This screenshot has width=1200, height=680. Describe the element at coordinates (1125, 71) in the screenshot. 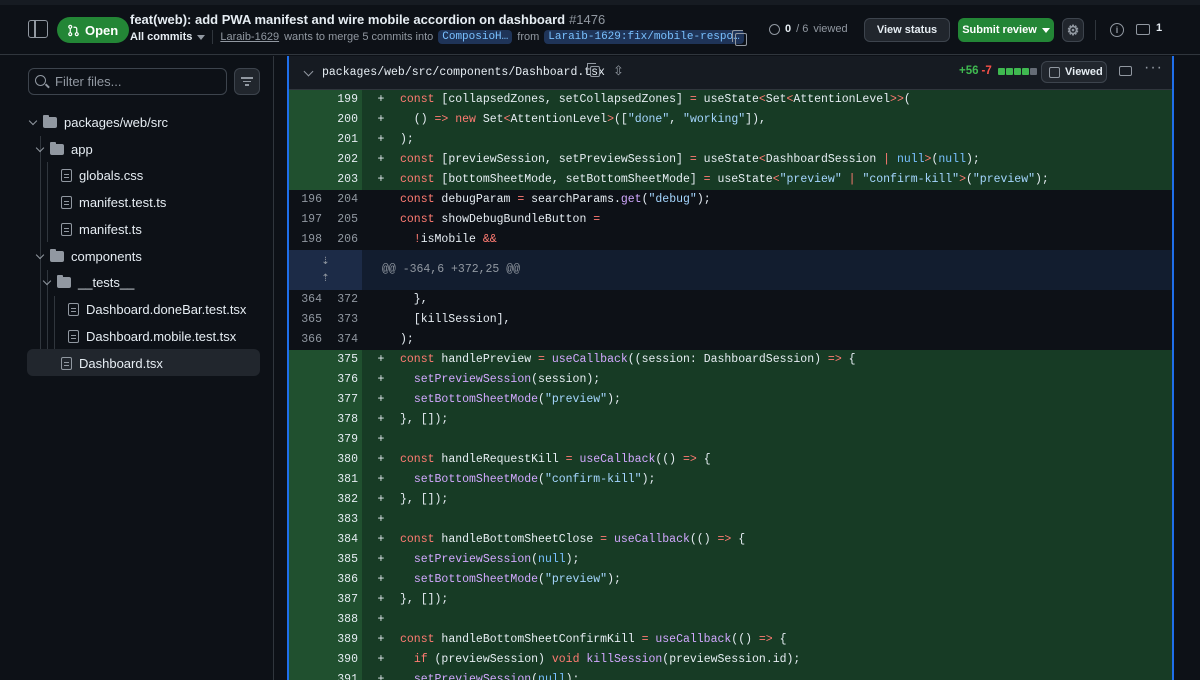

I see `comment-icon` at that location.